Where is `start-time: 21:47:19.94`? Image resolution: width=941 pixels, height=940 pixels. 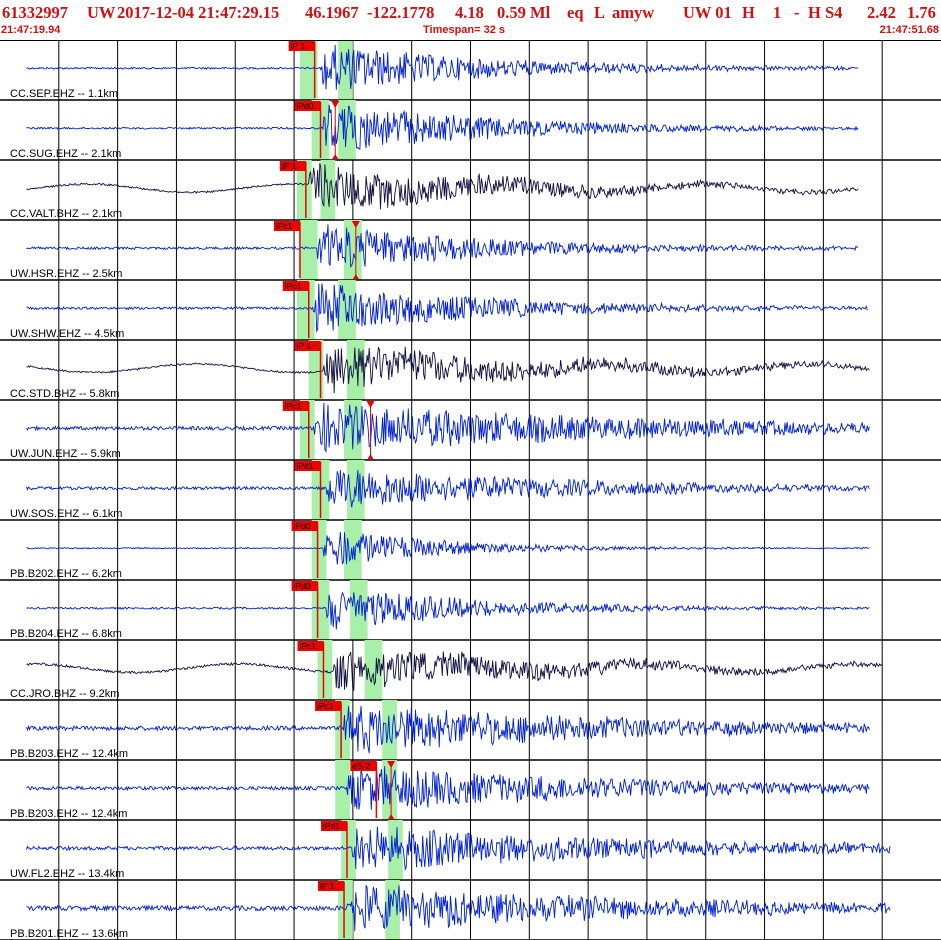 start-time: 21:47:19.94 is located at coordinates (31, 30).